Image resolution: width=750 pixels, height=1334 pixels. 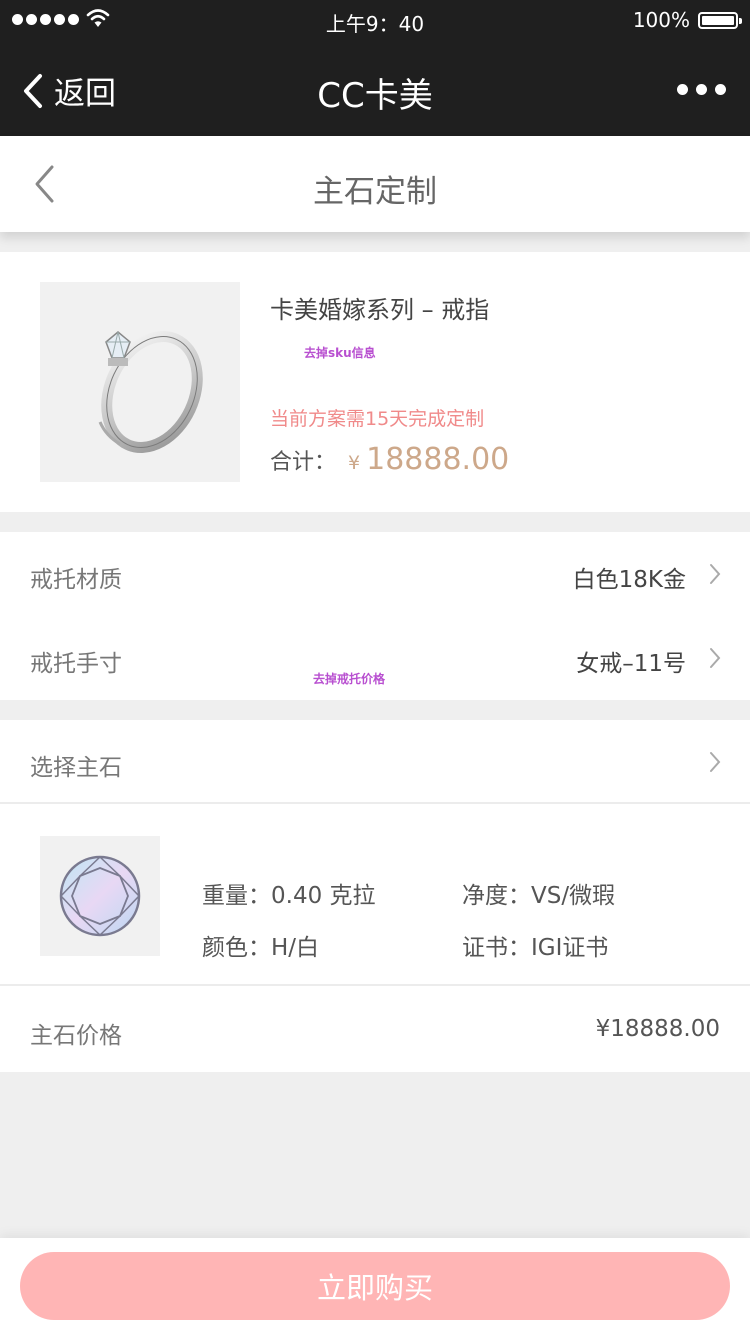 I want to click on sku-note: 去掉sku信息, so click(x=340, y=353).